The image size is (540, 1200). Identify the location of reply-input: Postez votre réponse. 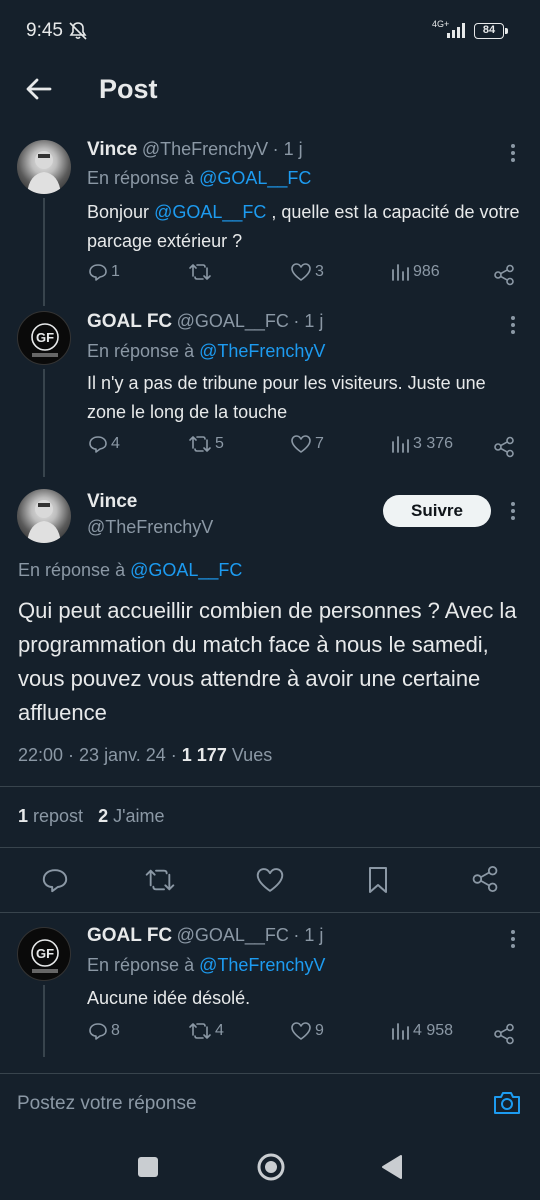
(107, 1104).